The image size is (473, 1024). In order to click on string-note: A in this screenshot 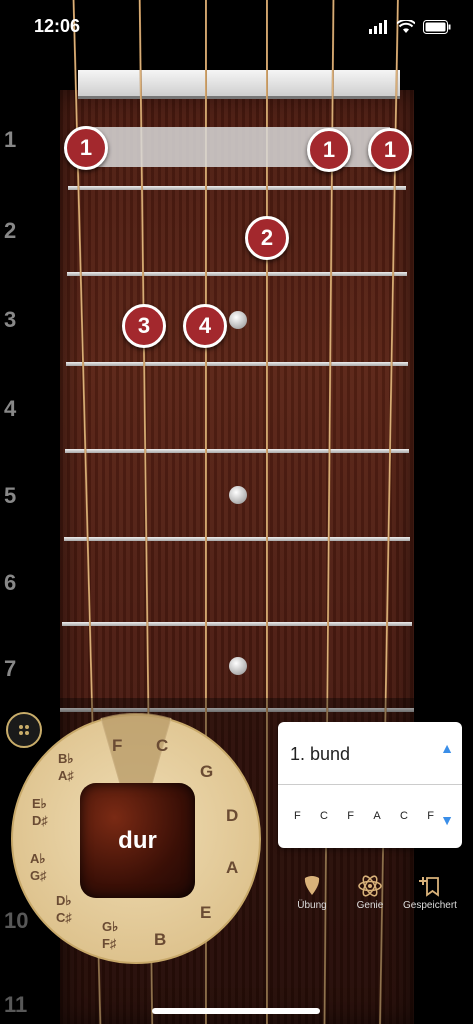, I will do `click(377, 816)`.